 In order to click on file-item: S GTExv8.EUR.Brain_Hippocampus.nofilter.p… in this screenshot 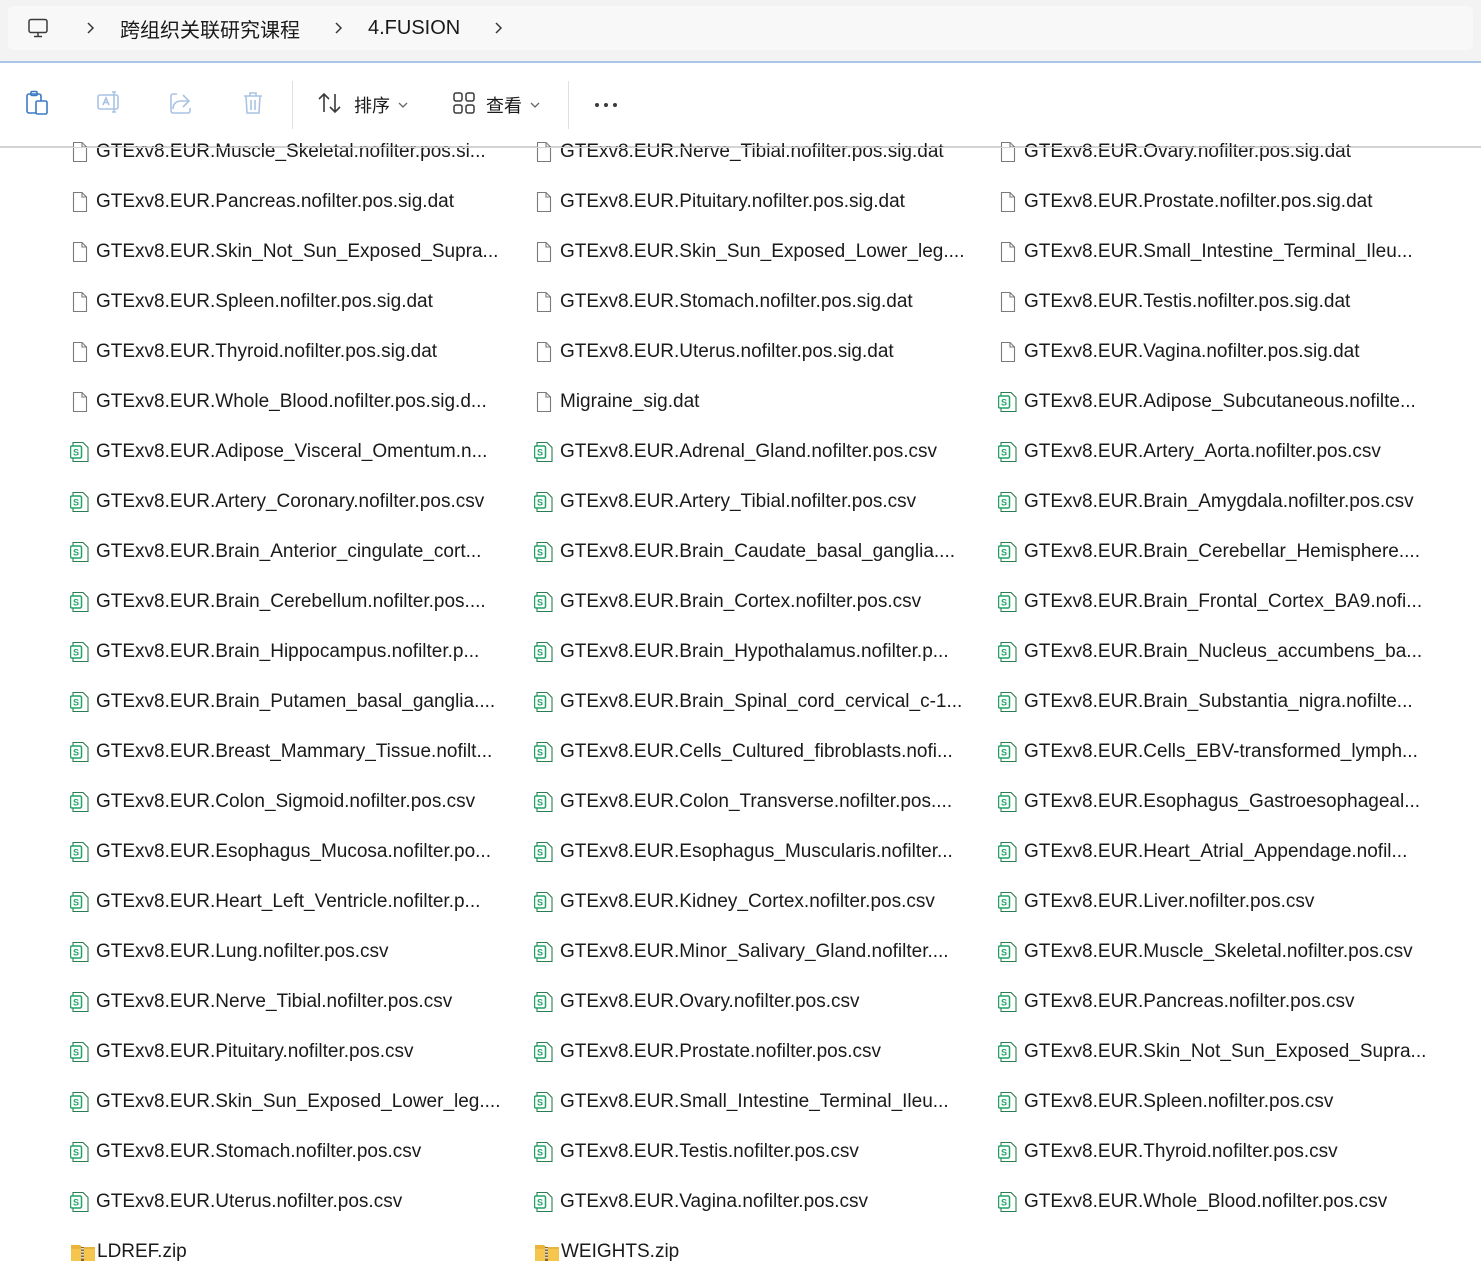, I will do `click(274, 652)`.